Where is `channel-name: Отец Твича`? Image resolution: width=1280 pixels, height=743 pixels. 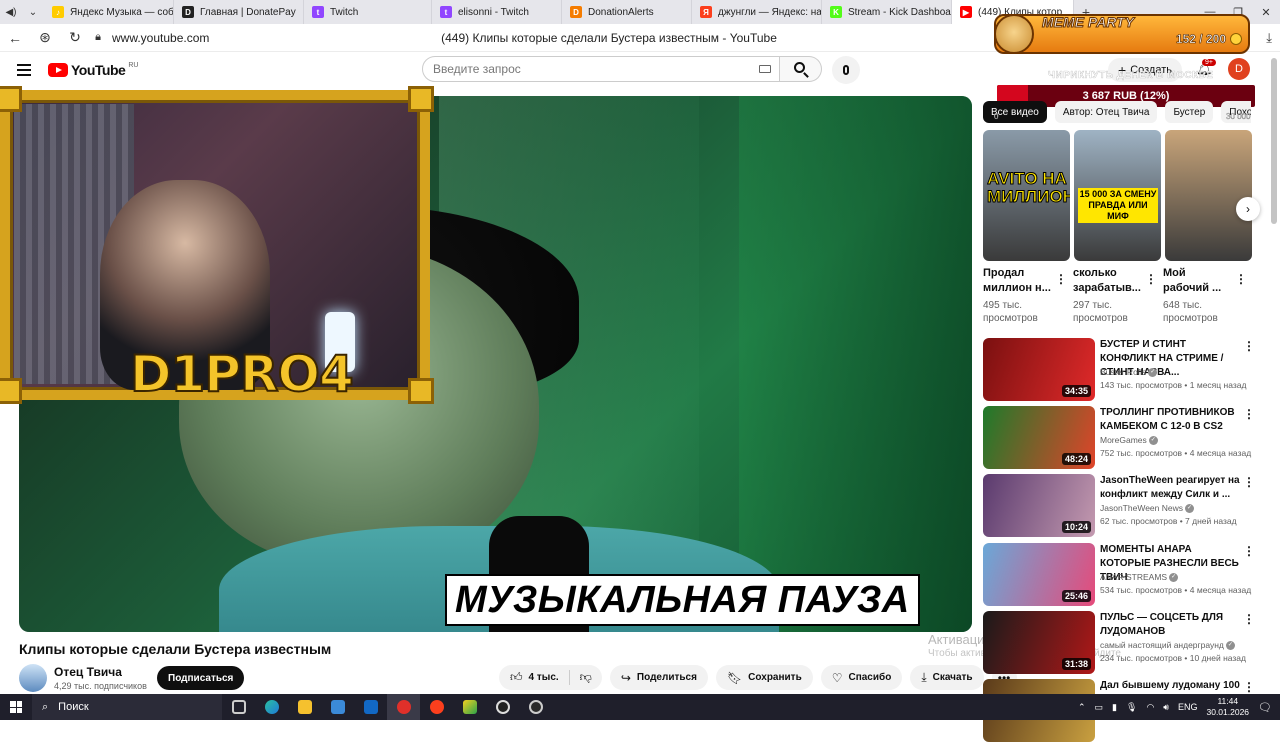 channel-name: Отец Твича is located at coordinates (88, 672).